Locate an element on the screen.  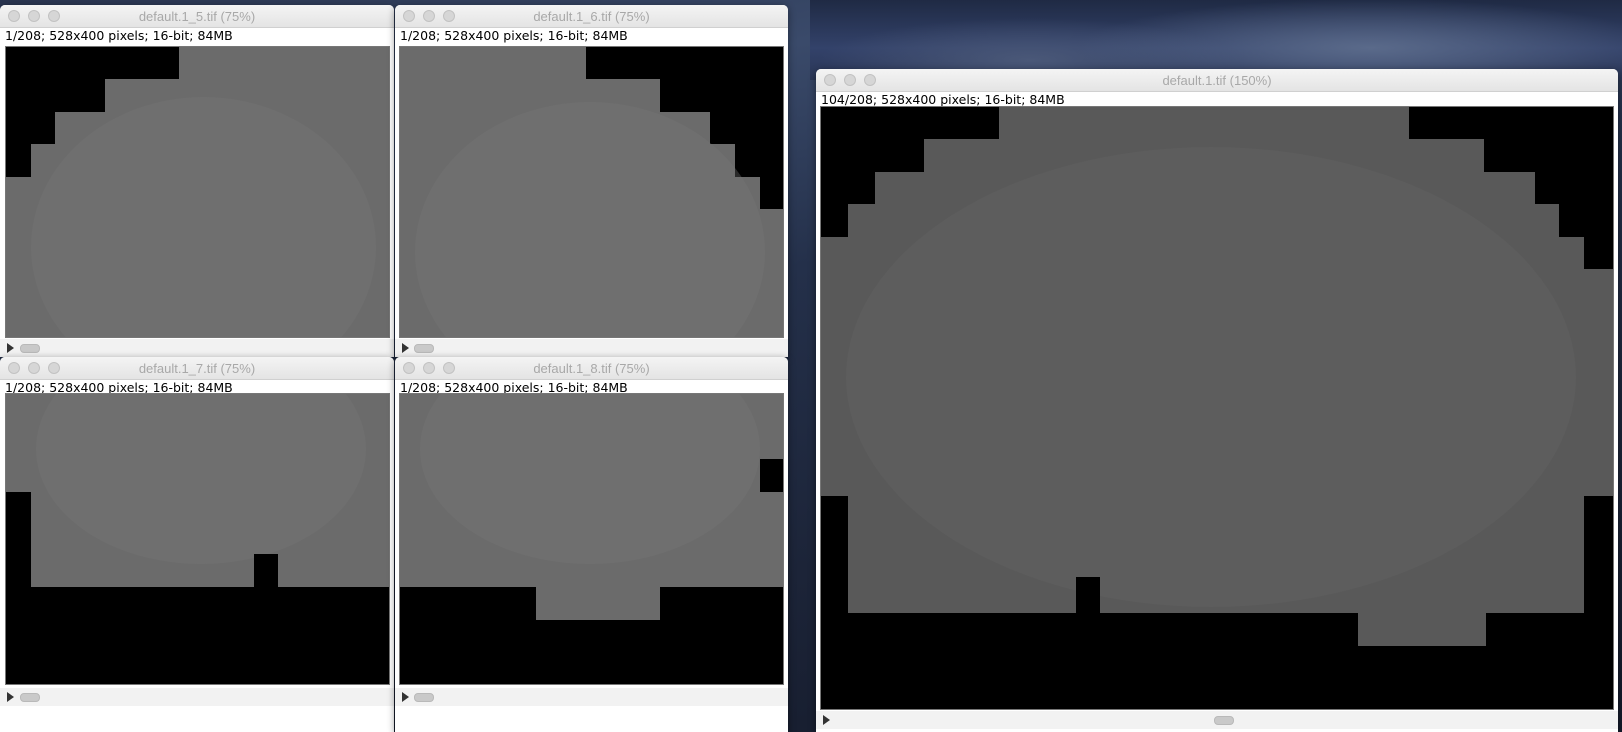
window-title: default.1_6.tif (75%) is located at coordinates (591, 16).